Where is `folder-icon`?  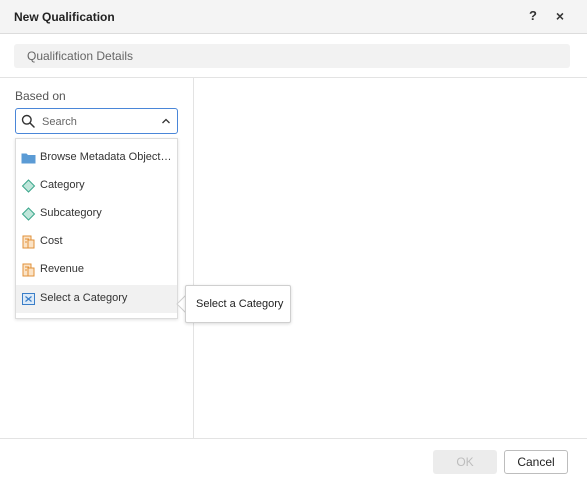 folder-icon is located at coordinates (28, 158).